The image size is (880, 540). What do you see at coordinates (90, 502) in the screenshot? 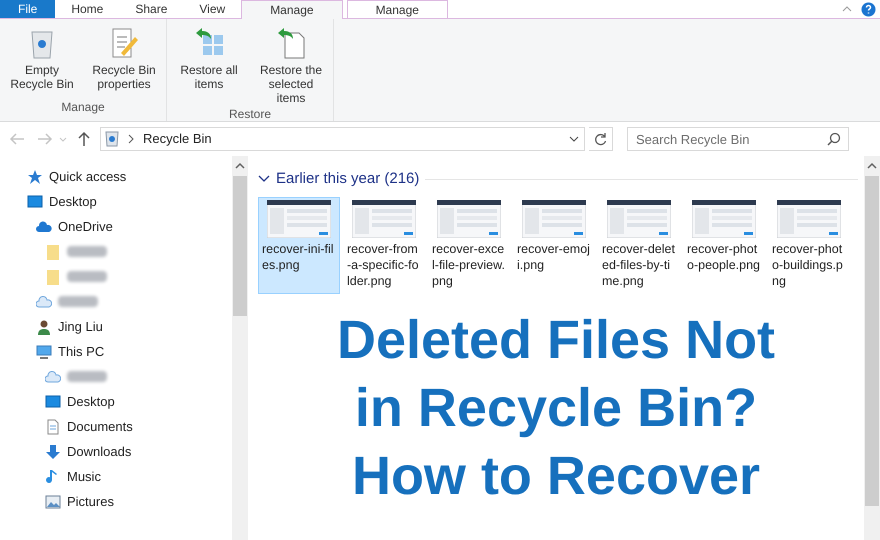
I see `nav-item: Pictures` at bounding box center [90, 502].